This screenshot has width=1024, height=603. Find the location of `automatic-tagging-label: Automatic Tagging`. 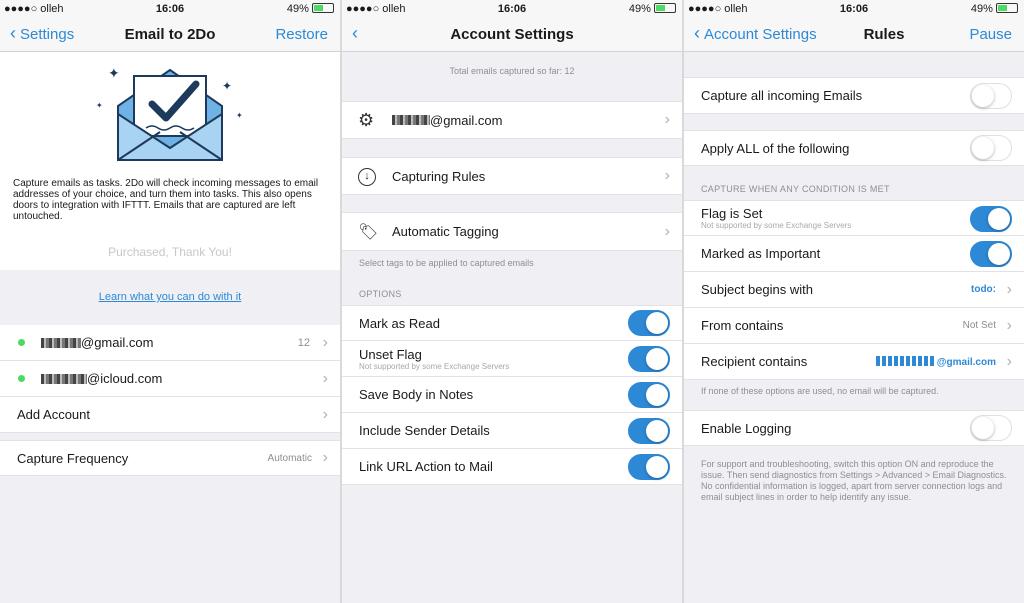

automatic-tagging-label: Automatic Tagging is located at coordinates (445, 231).